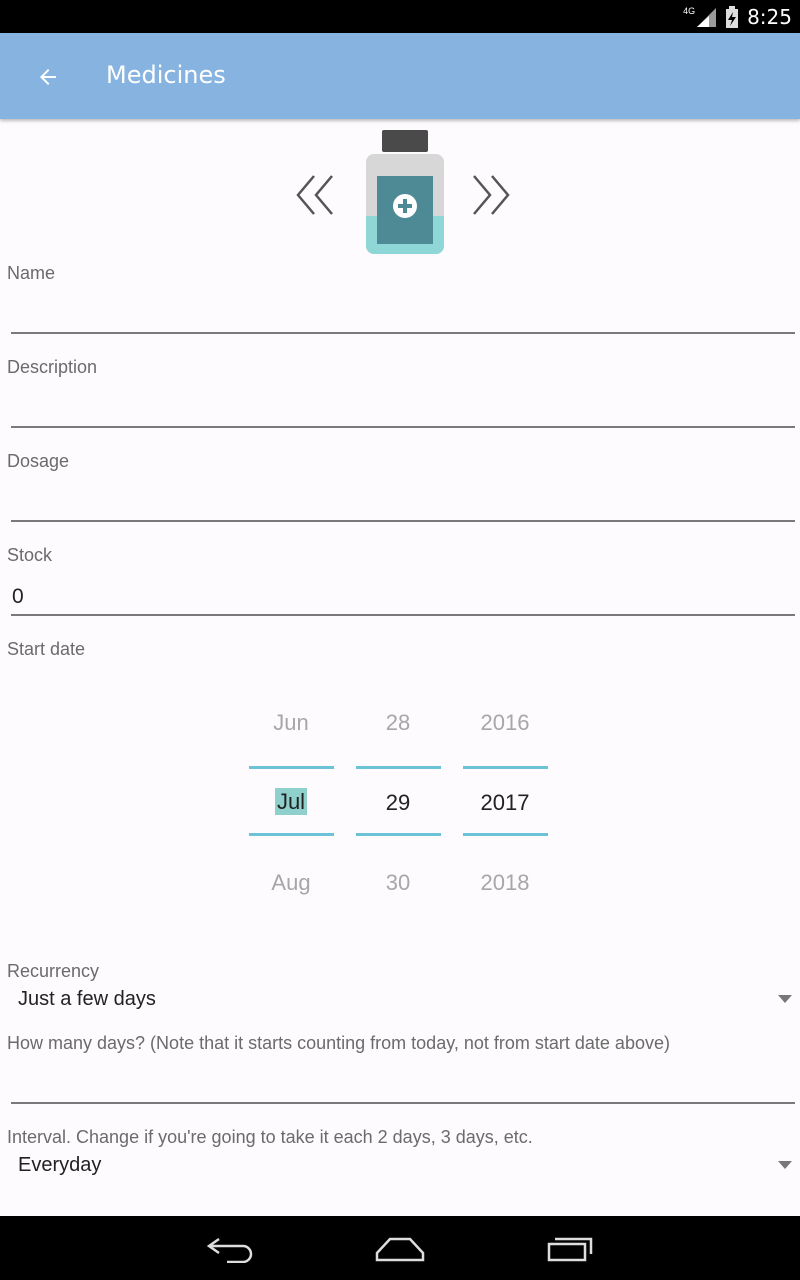 The width and height of the screenshot is (800, 1280). I want to click on page-title: Medicines, so click(166, 75).